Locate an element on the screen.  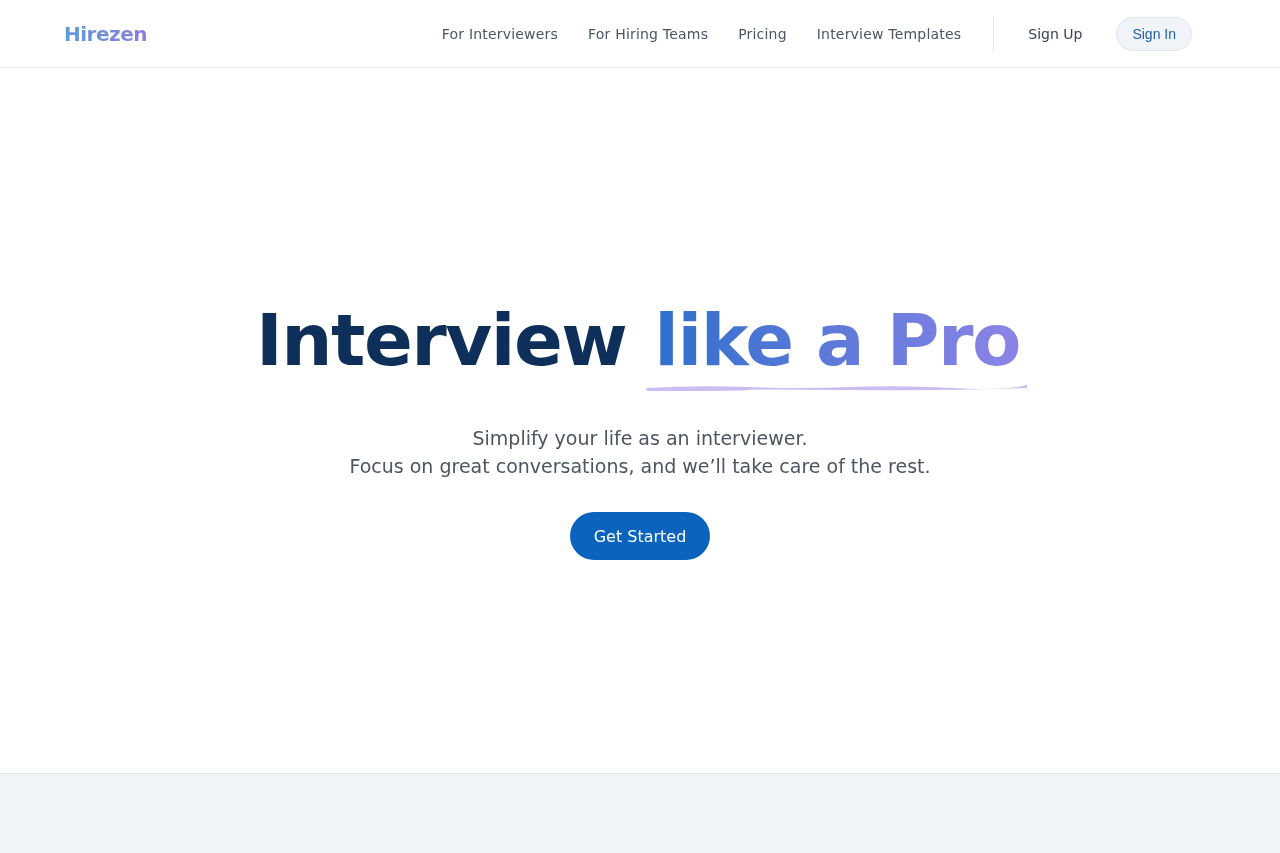
hero-subtitle: Focus on great conversations, and we’ll take care of the rest. is located at coordinates (640, 467).